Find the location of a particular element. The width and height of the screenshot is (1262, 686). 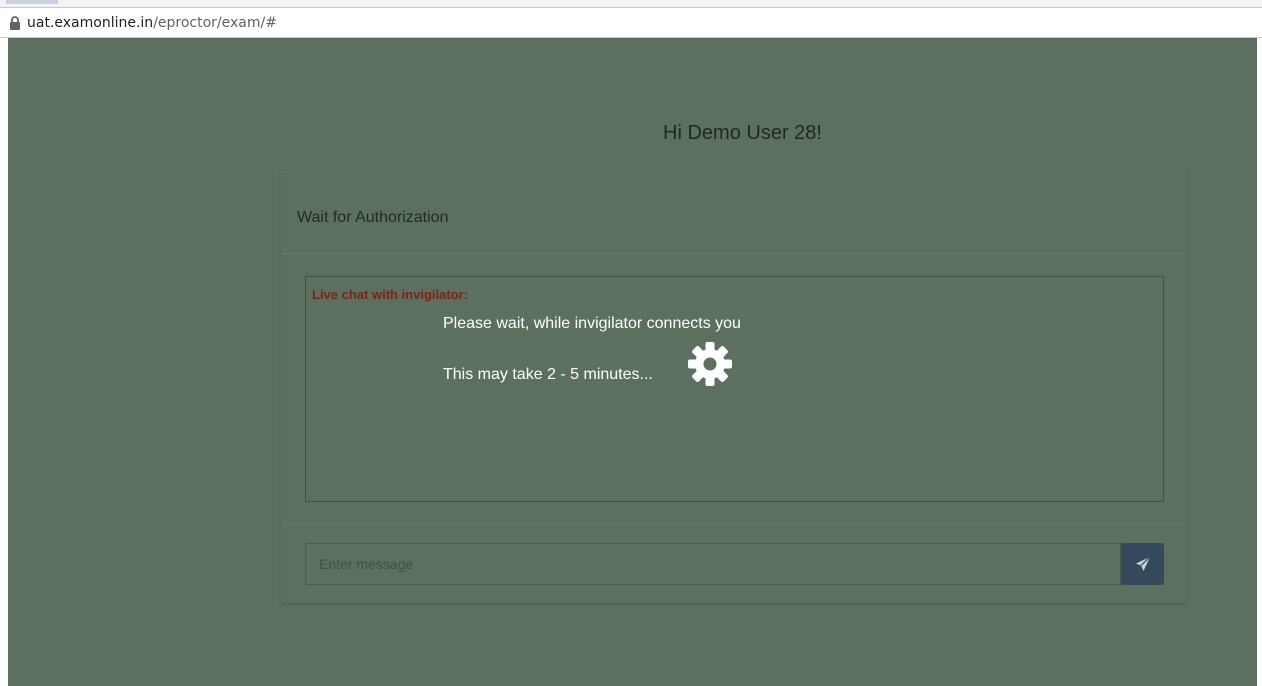

paper-plane-icon is located at coordinates (1142, 563).